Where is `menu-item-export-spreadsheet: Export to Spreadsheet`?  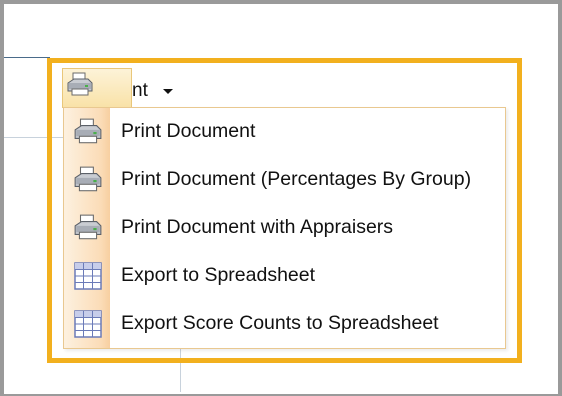
menu-item-export-spreadsheet: Export to Spreadsheet is located at coordinates (284, 276).